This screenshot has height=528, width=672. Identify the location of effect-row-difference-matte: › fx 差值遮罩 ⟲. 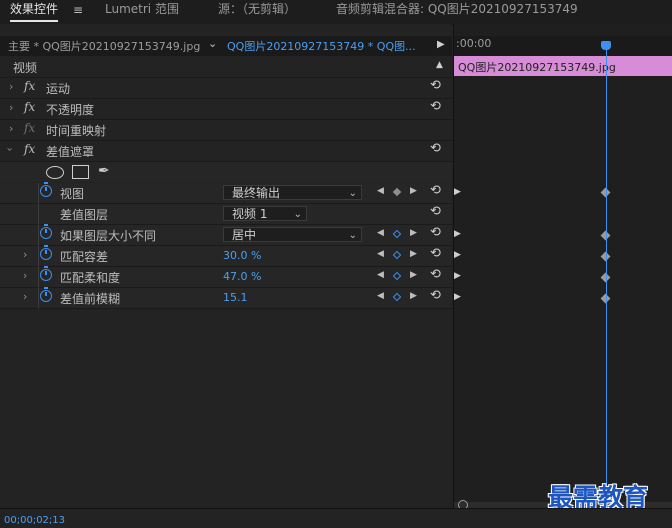
(226, 151).